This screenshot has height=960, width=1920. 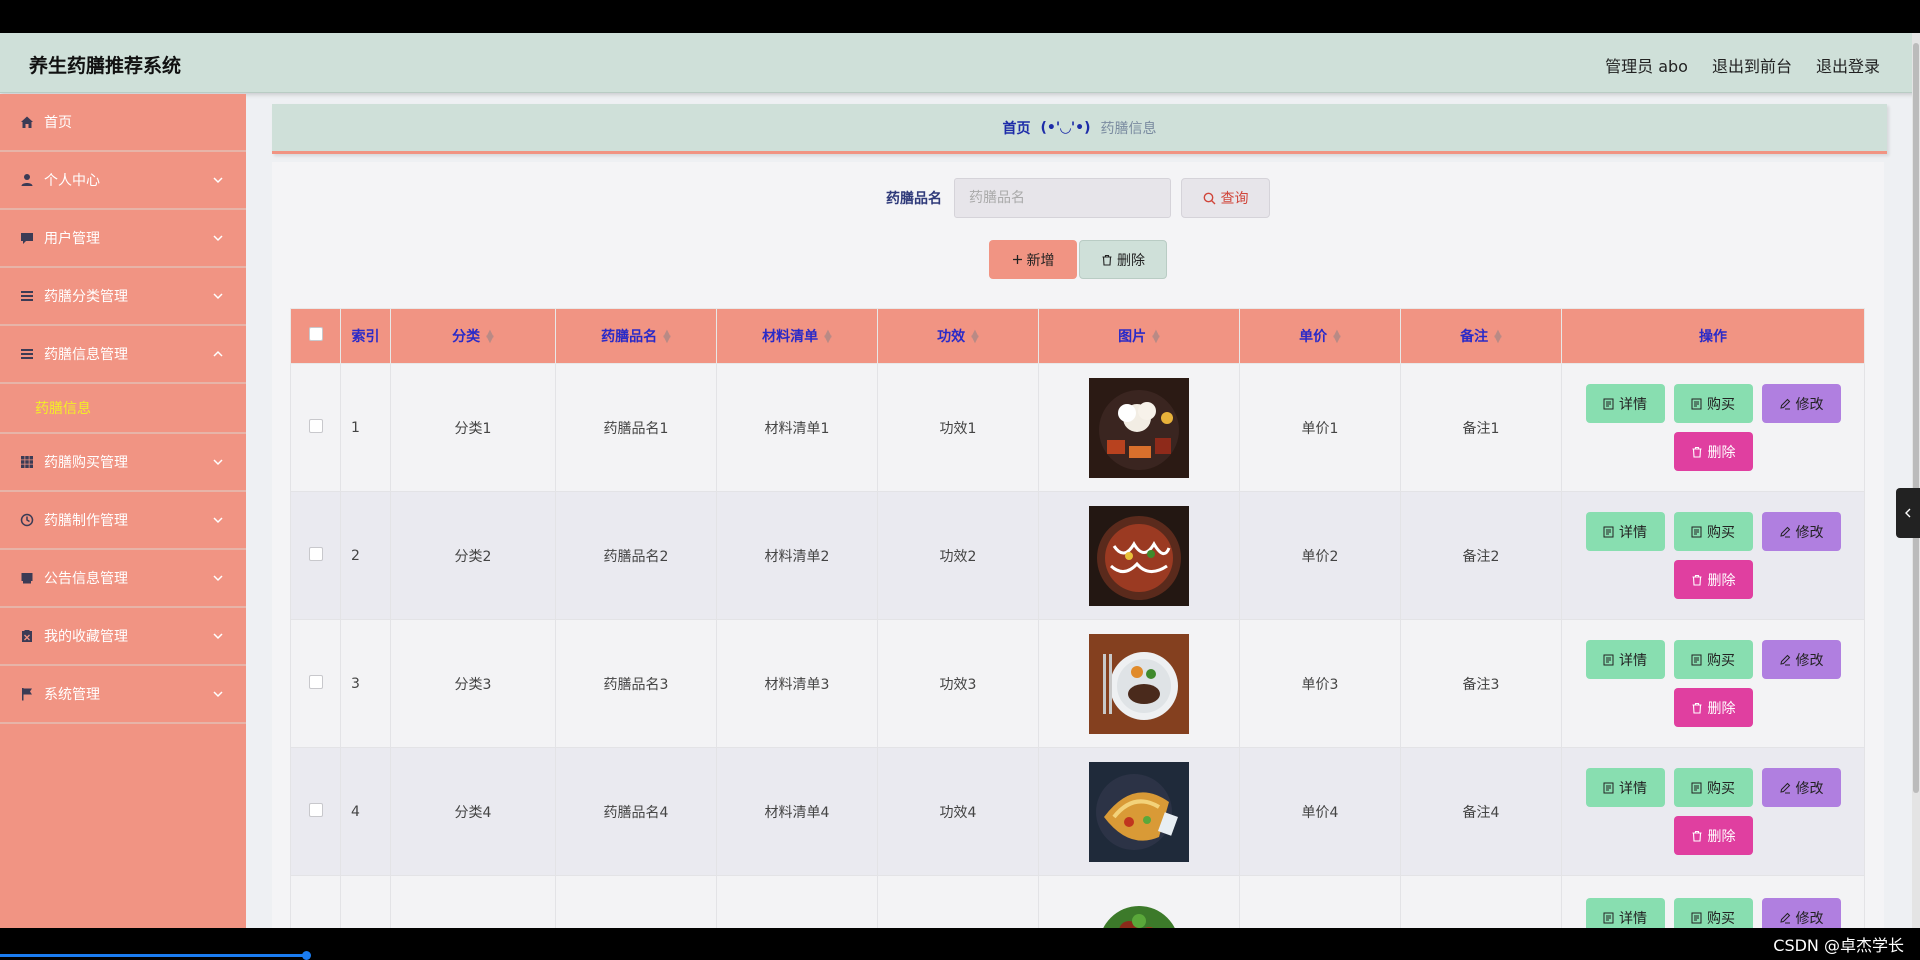 I want to click on note-cell: 备注2, so click(x=1481, y=555).